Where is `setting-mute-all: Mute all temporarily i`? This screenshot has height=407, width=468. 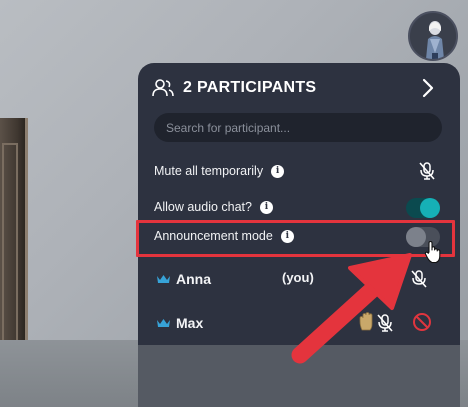 setting-mute-all: Mute all temporarily i is located at coordinates (299, 171).